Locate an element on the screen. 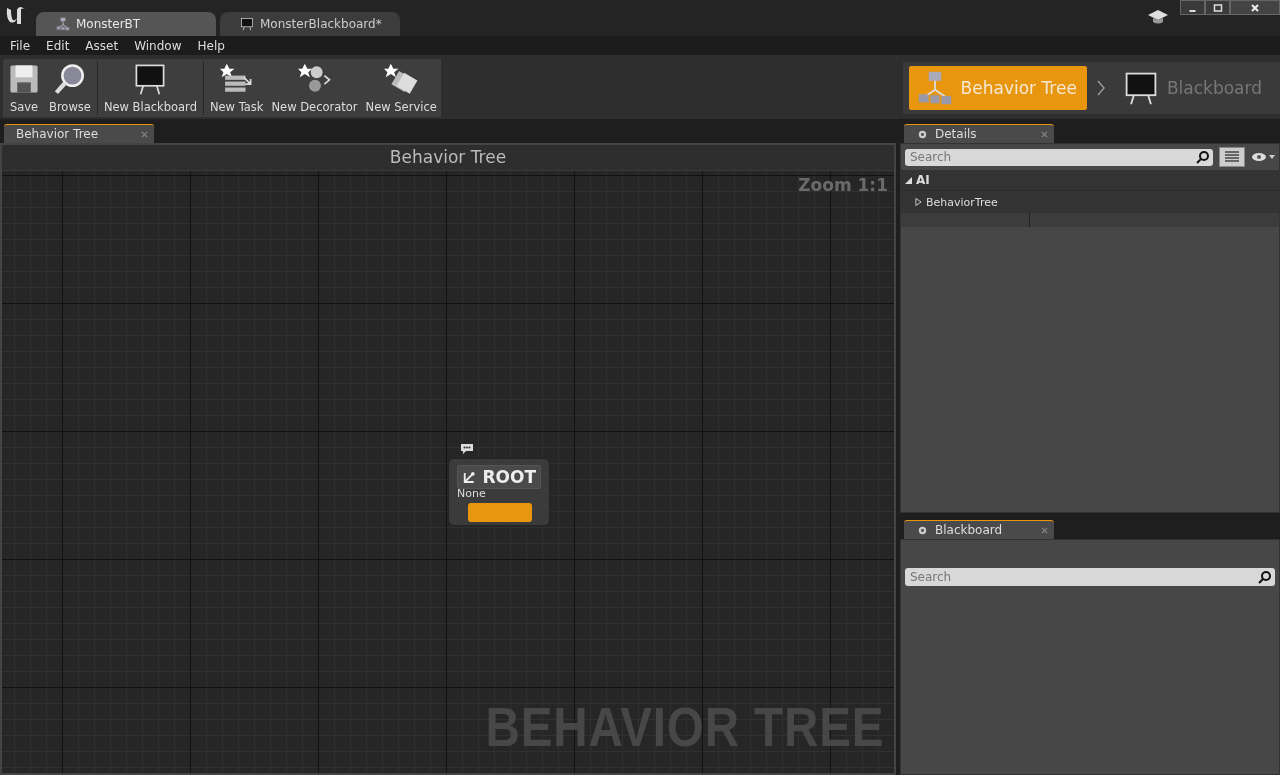 This screenshot has height=775, width=1280. toolbar-button: New Blackboard is located at coordinates (150, 88).